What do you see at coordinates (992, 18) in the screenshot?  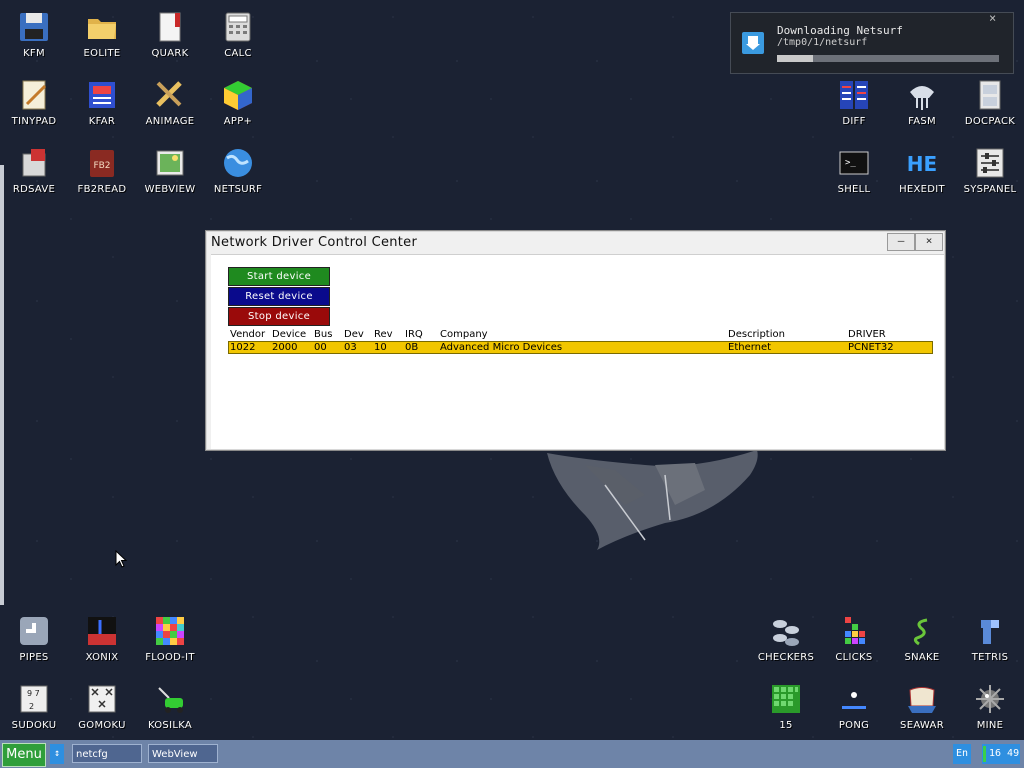 I see `notification-close-icon: ×` at bounding box center [992, 18].